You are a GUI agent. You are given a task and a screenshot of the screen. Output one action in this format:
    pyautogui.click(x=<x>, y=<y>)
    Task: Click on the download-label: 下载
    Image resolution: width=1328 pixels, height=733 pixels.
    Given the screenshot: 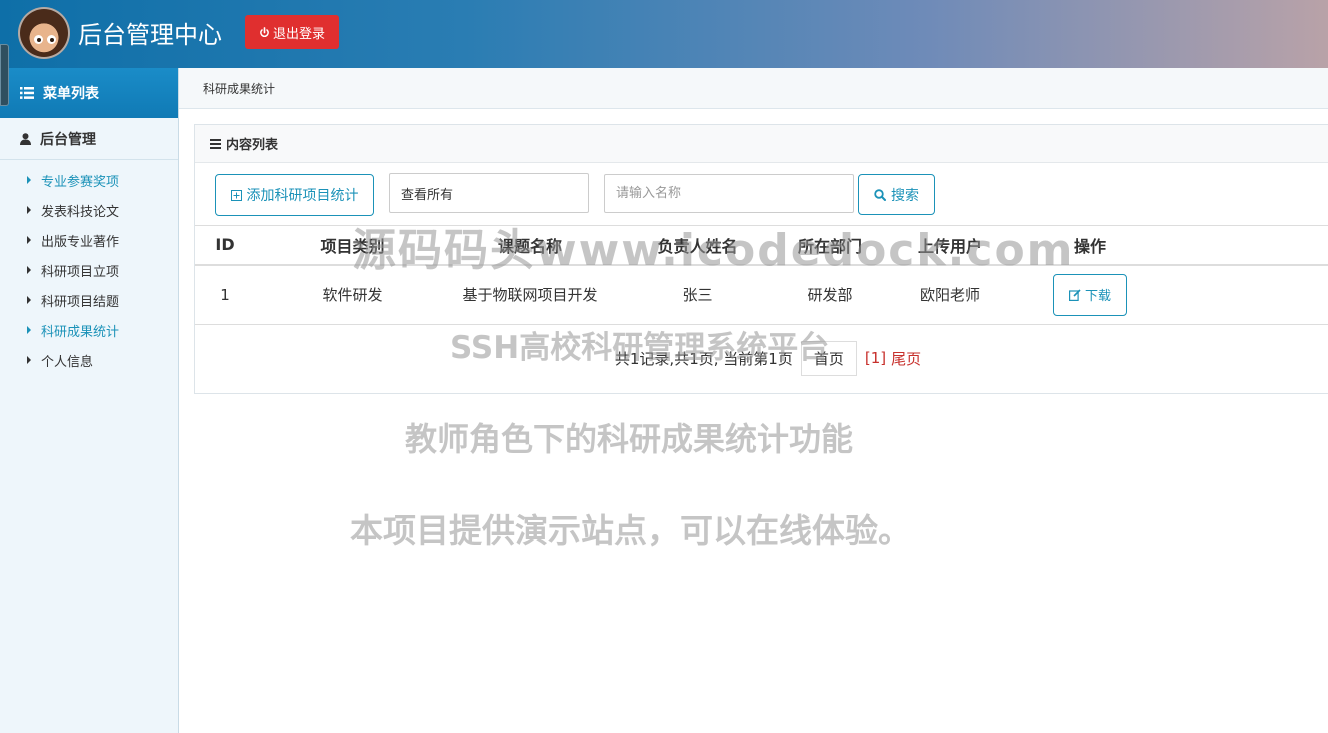 What is the action you would take?
    pyautogui.click(x=1097, y=297)
    